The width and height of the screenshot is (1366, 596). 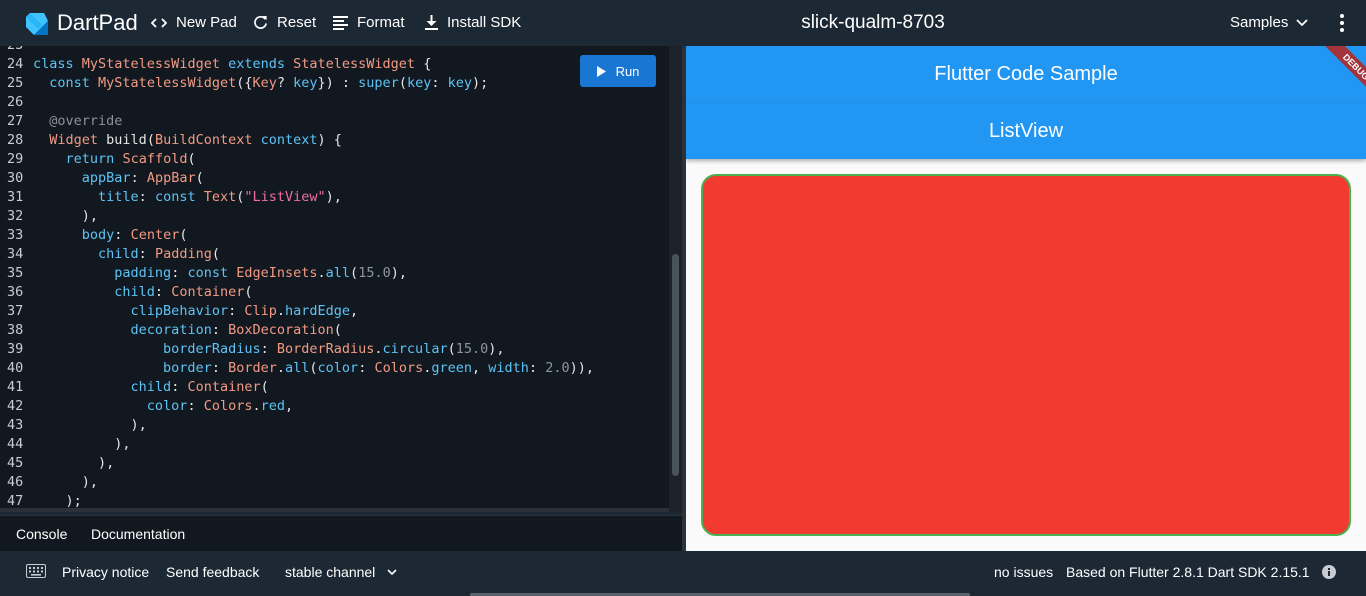 What do you see at coordinates (15, 178) in the screenshot?
I see `line-number: 30` at bounding box center [15, 178].